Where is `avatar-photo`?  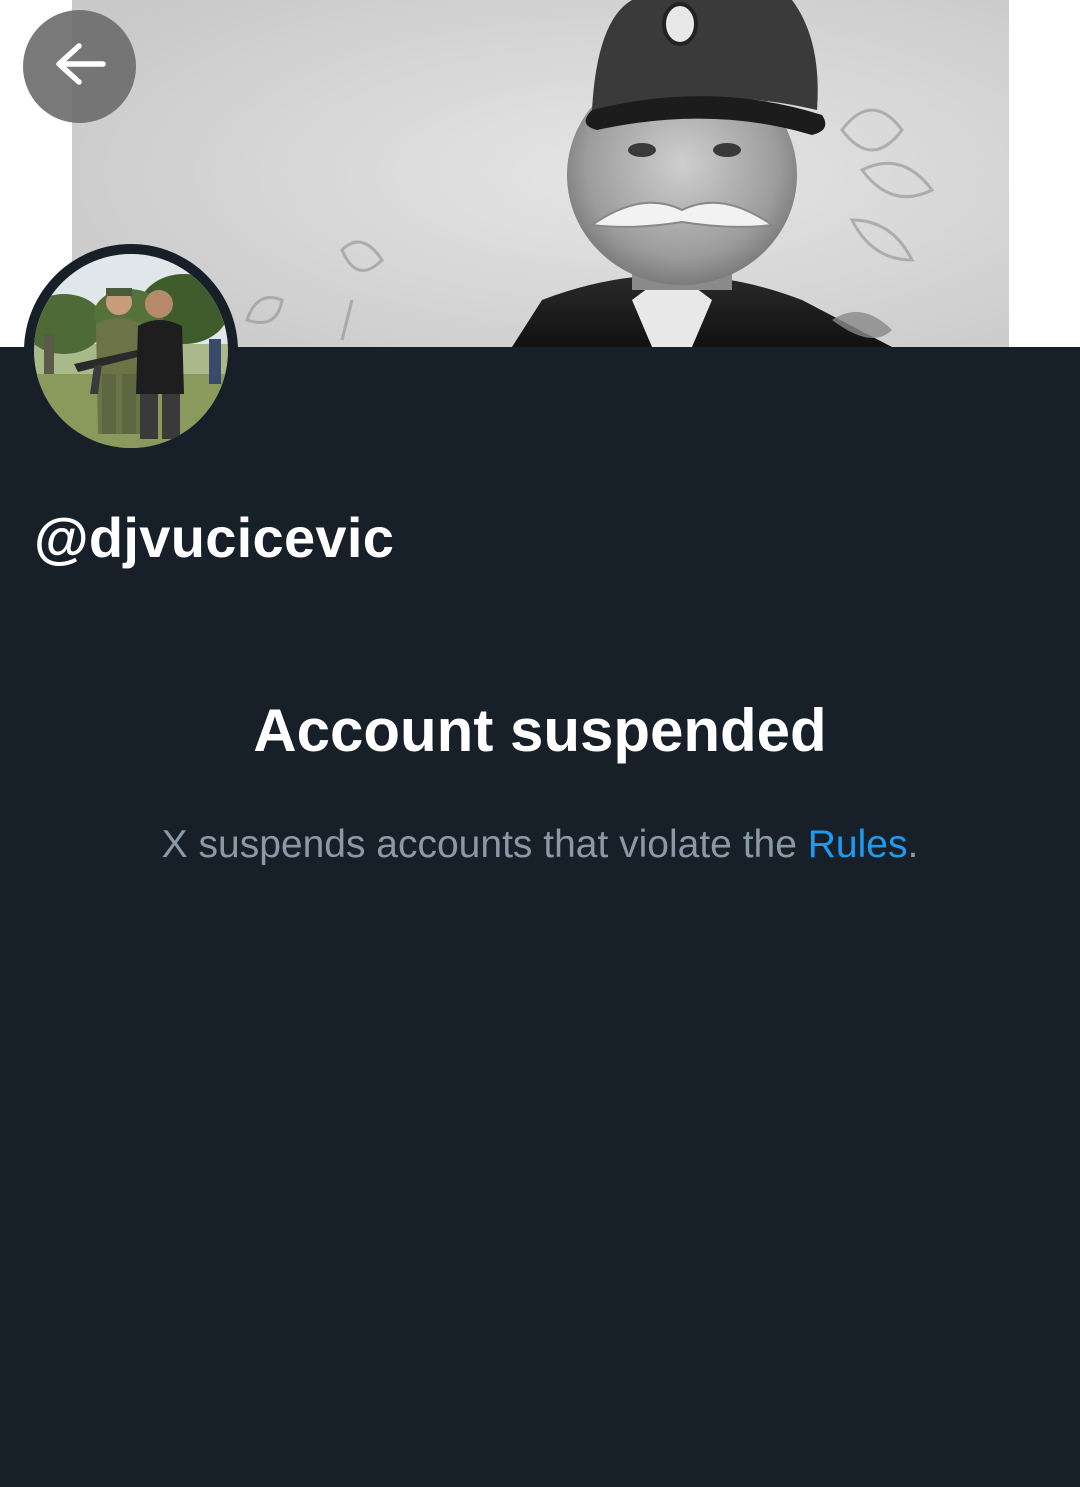
avatar-photo is located at coordinates (131, 351).